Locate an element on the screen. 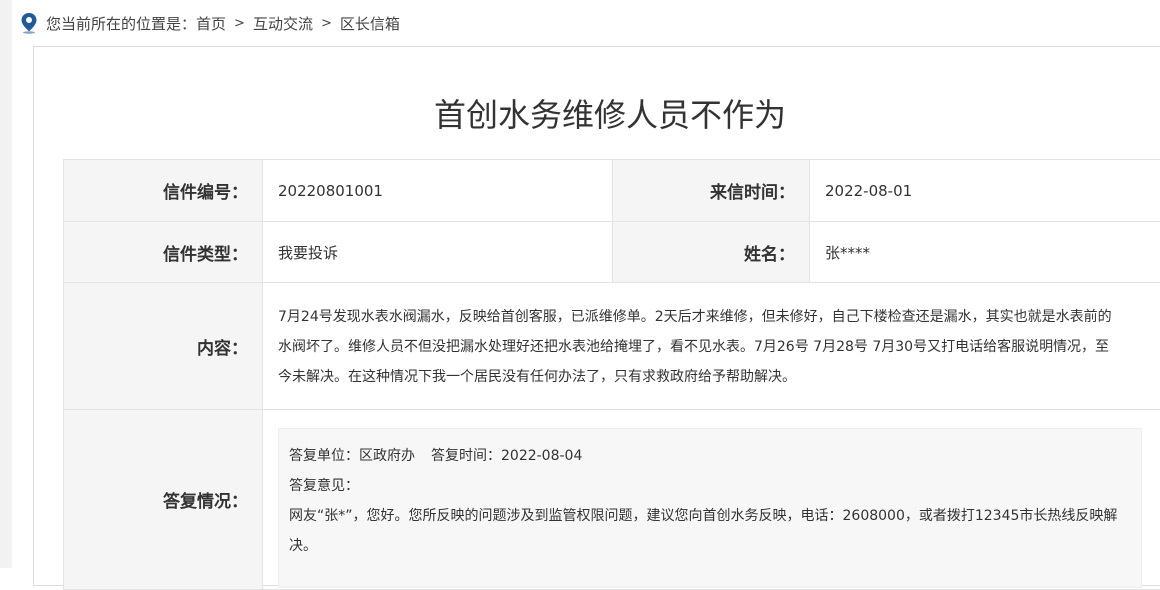 Image resolution: width=1160 pixels, height=590 pixels. reply-time: 答复时间：2022-08-04 is located at coordinates (506, 456).